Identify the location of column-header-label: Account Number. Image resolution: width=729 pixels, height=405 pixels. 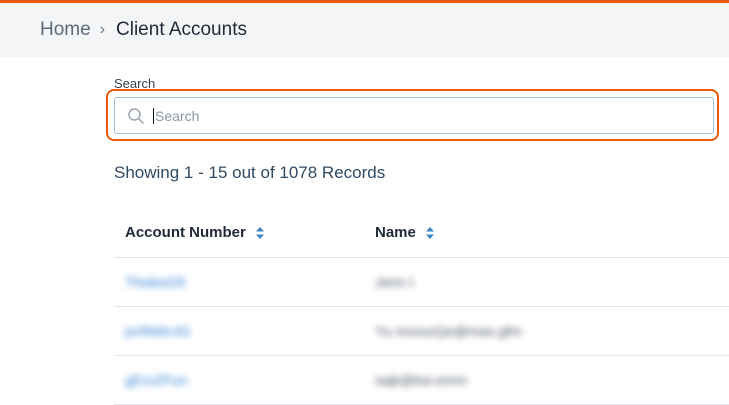
(185, 232).